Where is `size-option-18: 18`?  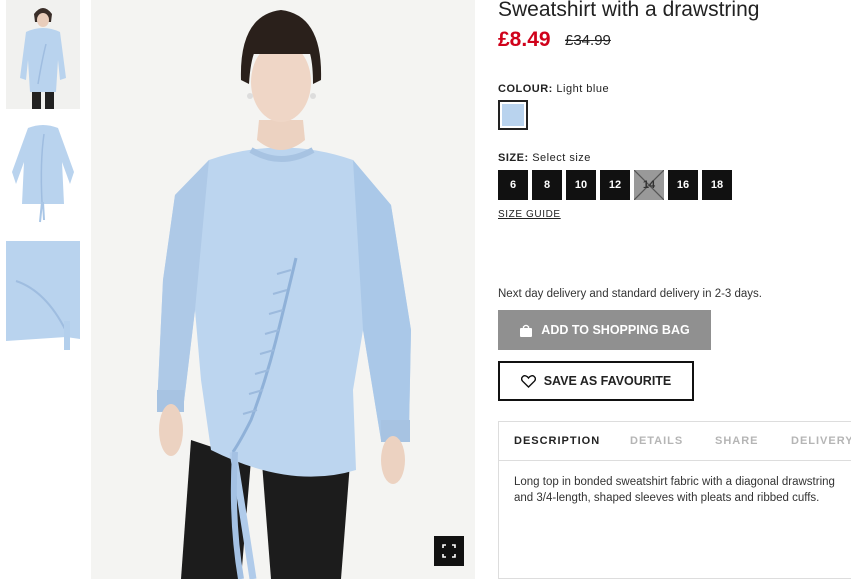
size-option-18: 18 is located at coordinates (717, 185).